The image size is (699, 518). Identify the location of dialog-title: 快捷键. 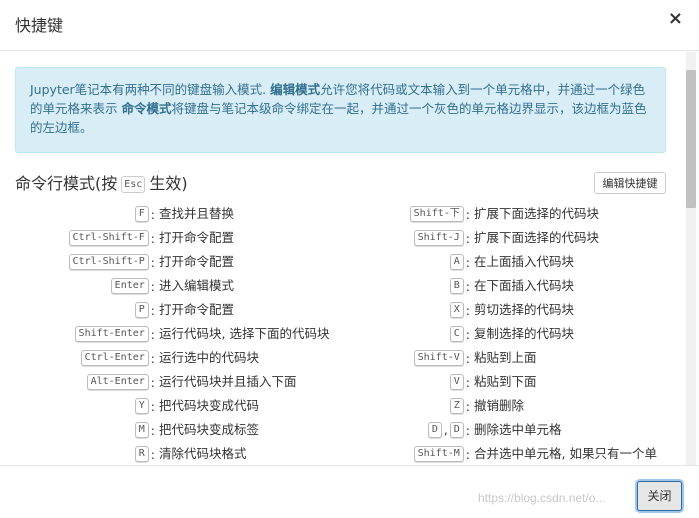
(39, 25).